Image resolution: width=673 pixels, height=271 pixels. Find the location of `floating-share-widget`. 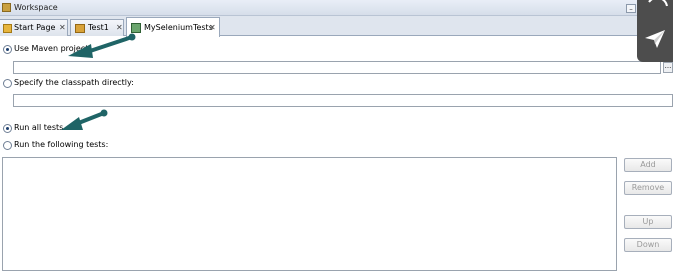

floating-share-widget is located at coordinates (655, 31).